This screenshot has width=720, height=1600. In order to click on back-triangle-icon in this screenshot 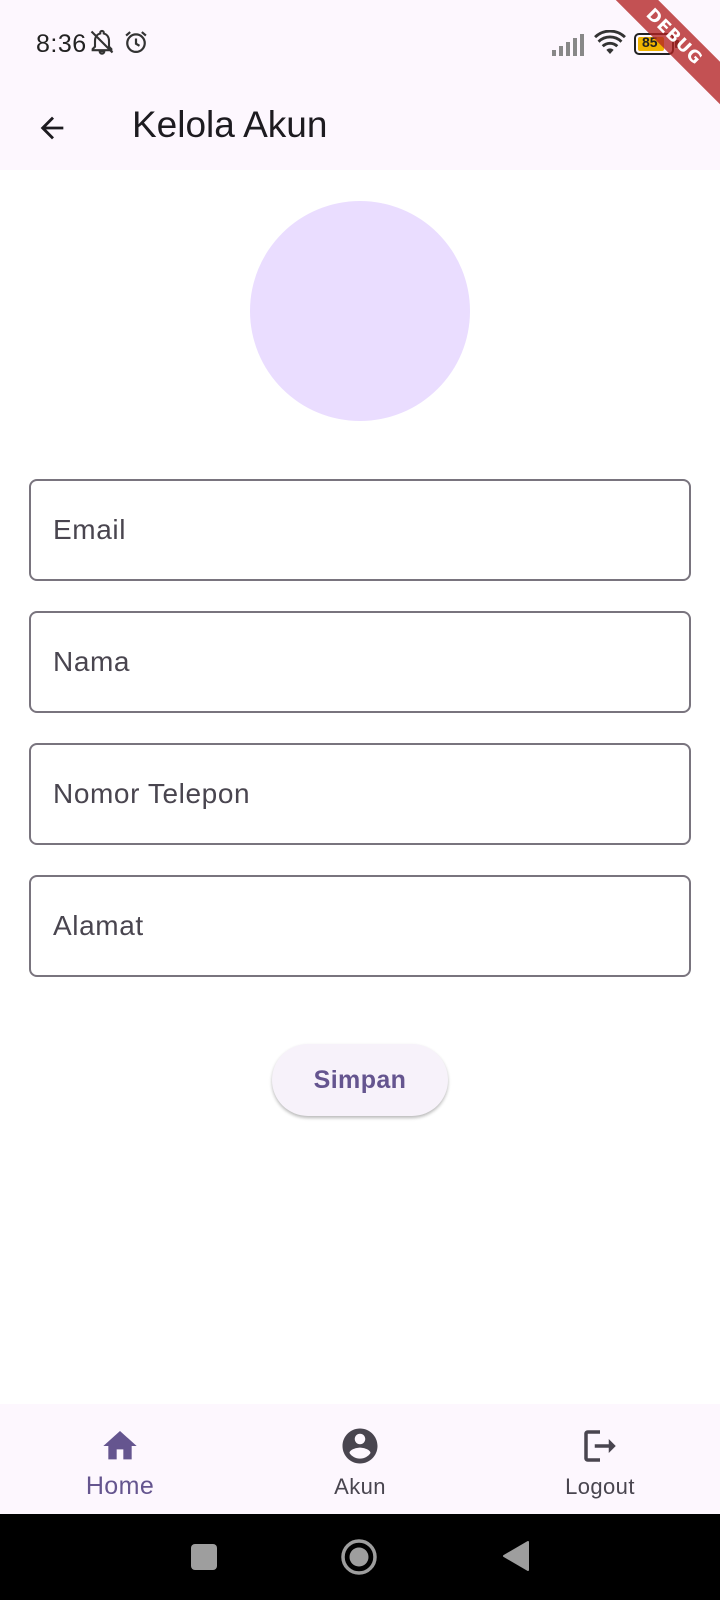, I will do `click(516, 1558)`.